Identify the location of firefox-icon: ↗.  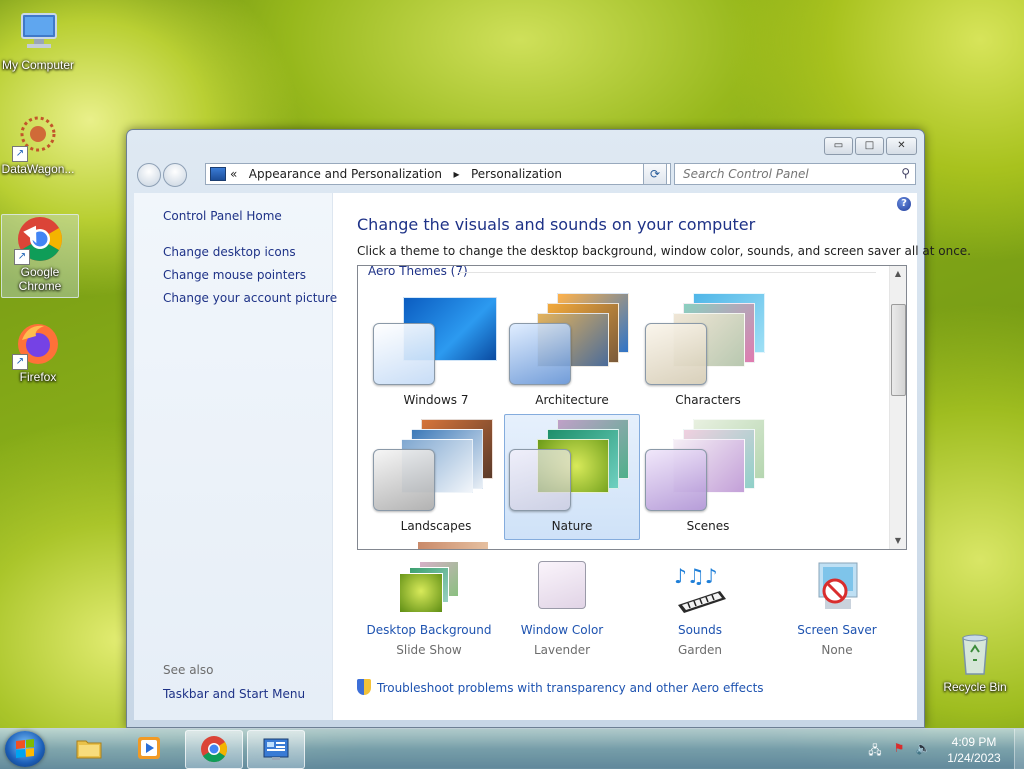
(37, 345).